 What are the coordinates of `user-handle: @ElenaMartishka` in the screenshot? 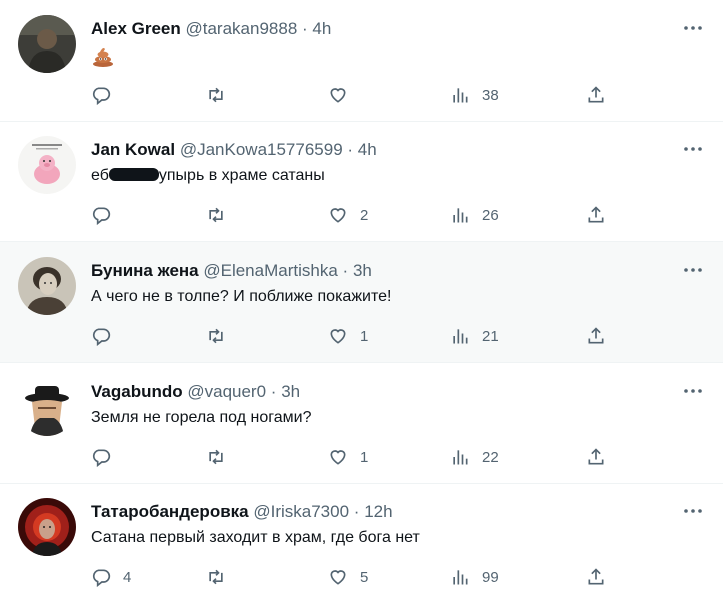 It's located at (270, 270).